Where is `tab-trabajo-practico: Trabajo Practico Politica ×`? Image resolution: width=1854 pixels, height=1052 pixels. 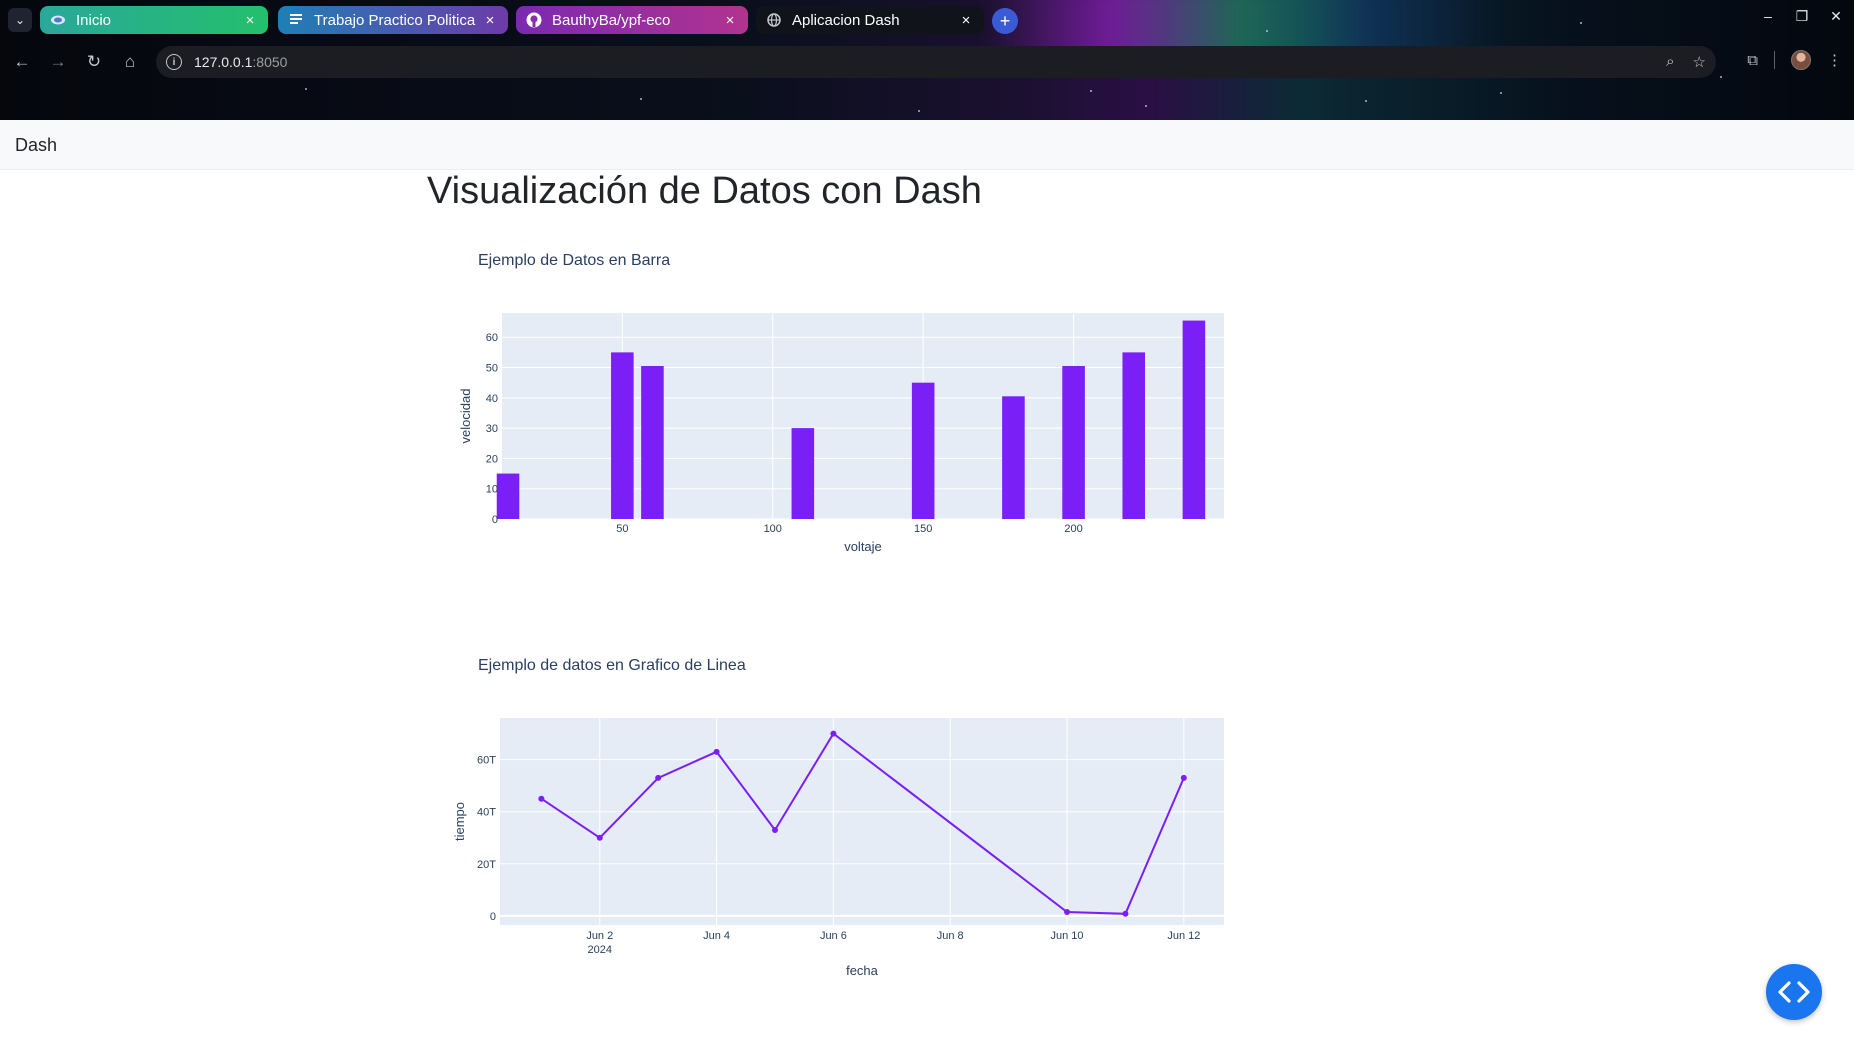 tab-trabajo-practico: Trabajo Practico Politica × is located at coordinates (393, 20).